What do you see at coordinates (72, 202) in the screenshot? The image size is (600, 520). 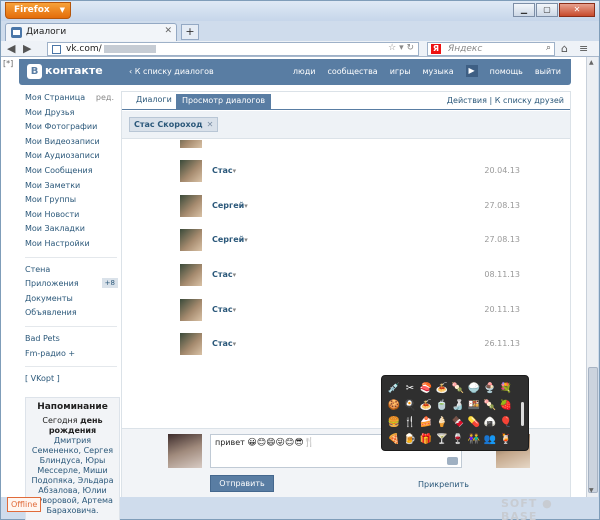 I see `sidebar-item-groups: Мои Группы` at bounding box center [72, 202].